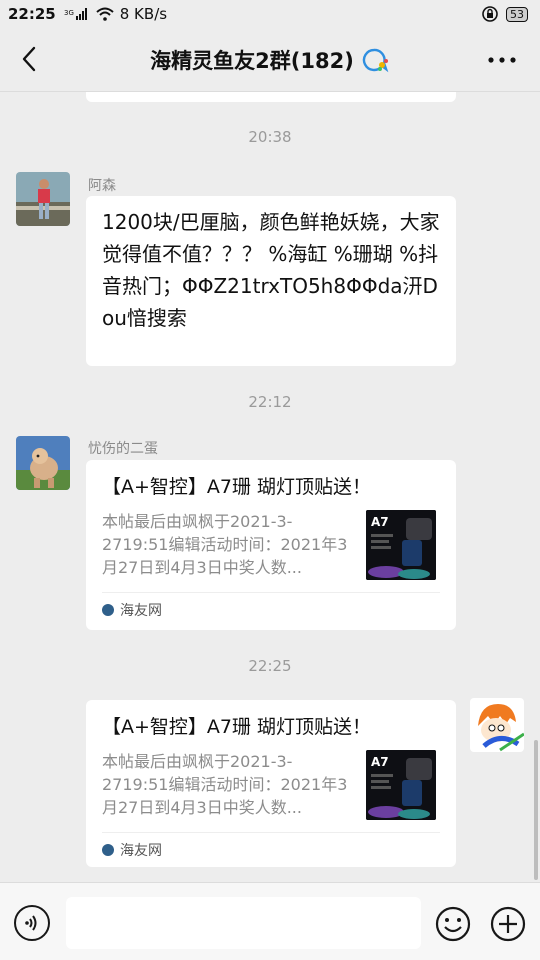  Describe the element at coordinates (270, 14) in the screenshot. I see `status-bar: 22:25 3G 8 KB/s 53` at that location.